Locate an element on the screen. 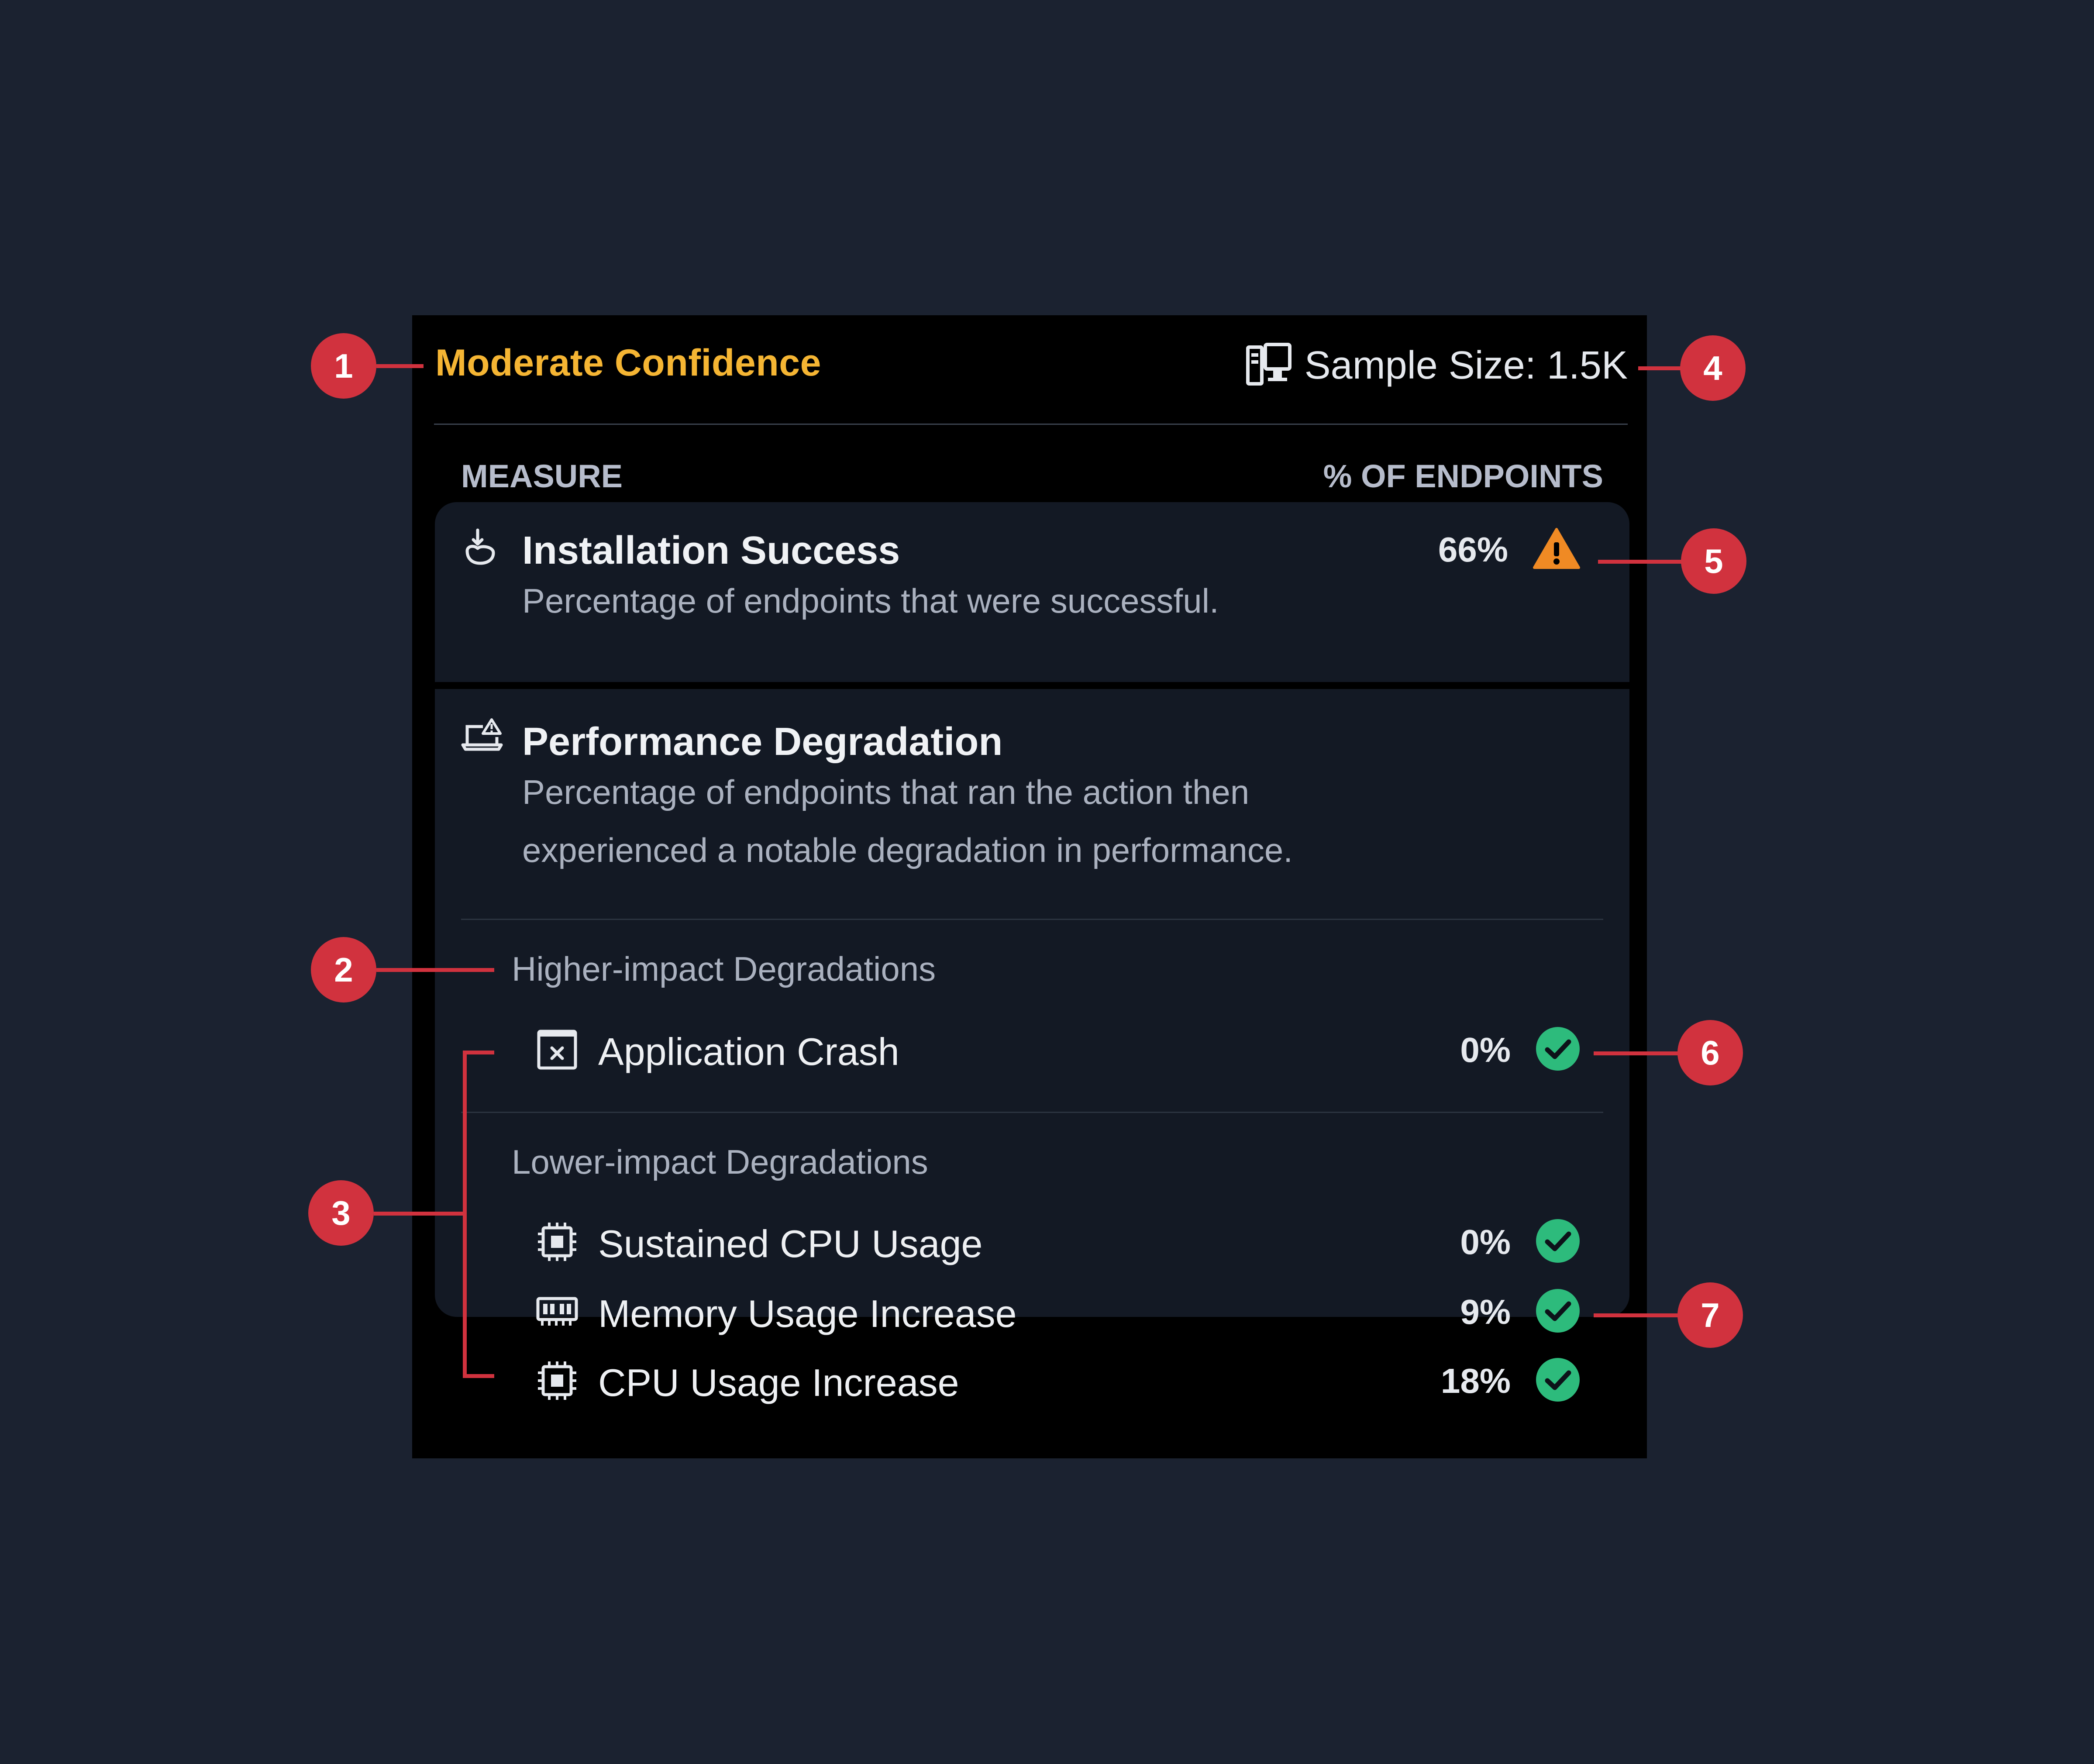  callout-2-leader is located at coordinates (435, 970).